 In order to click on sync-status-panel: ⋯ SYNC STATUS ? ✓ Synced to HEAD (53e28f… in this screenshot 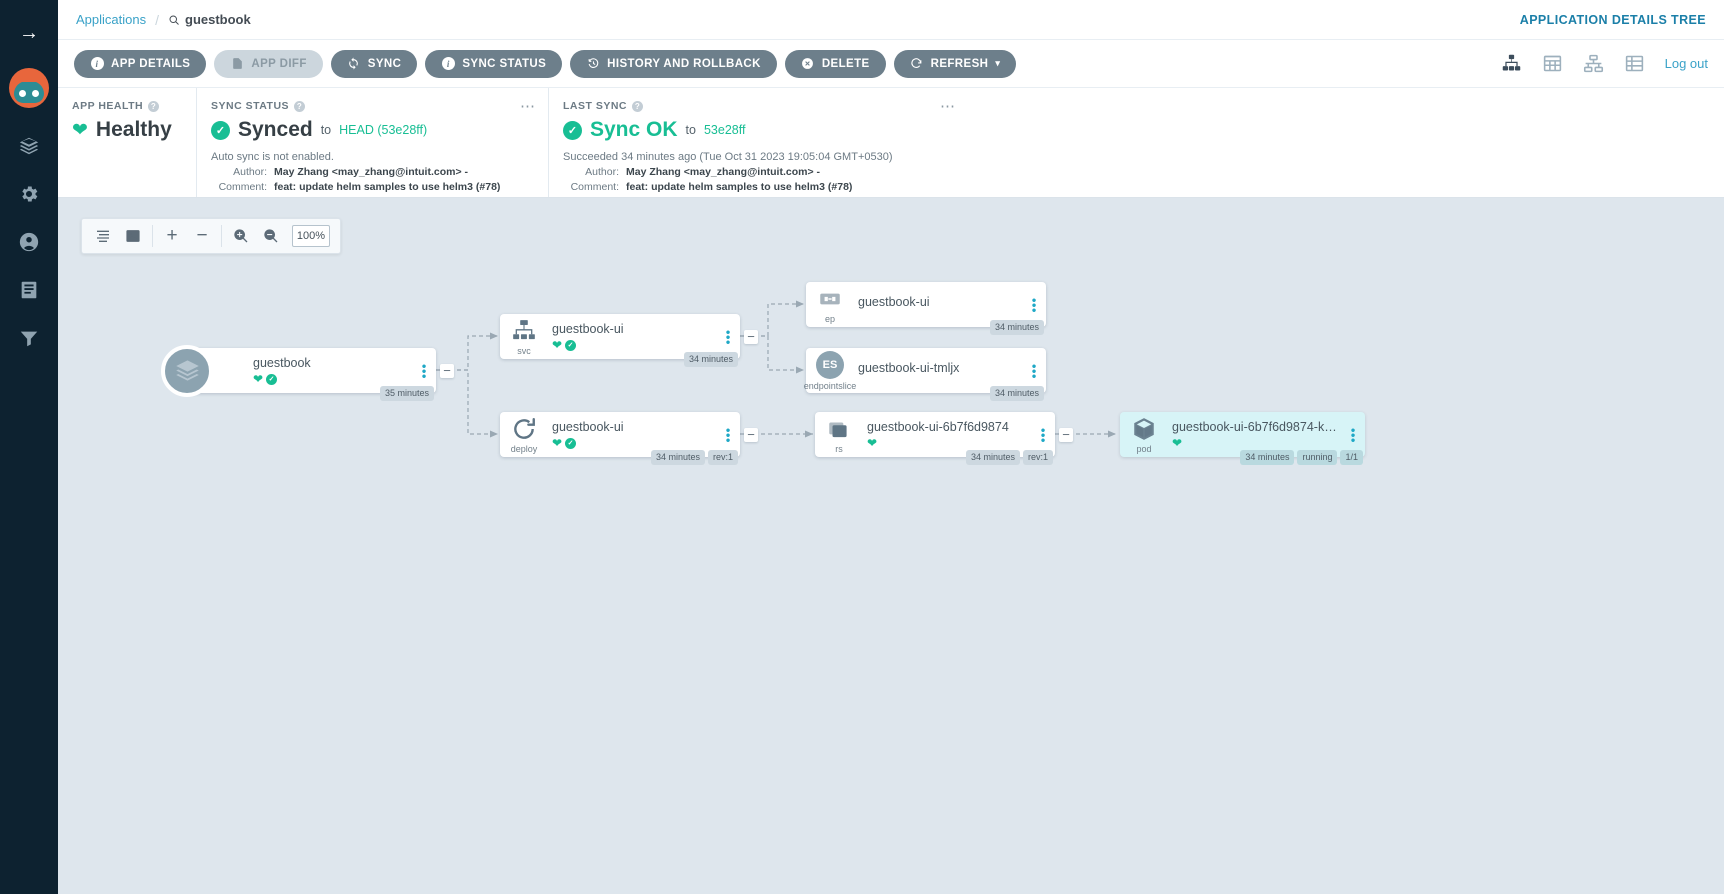, I will do `click(372, 142)`.